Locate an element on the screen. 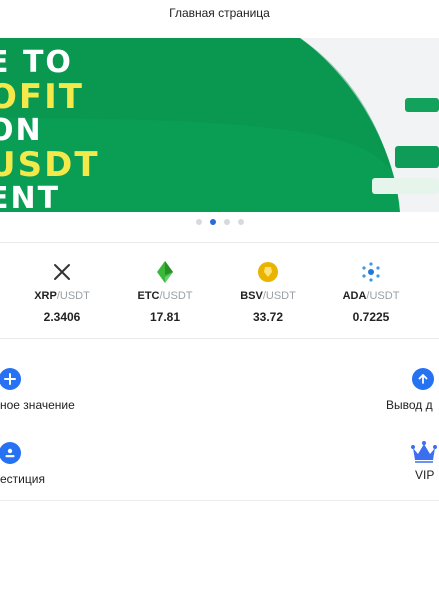  carousel-dot-active is located at coordinates (212, 222).